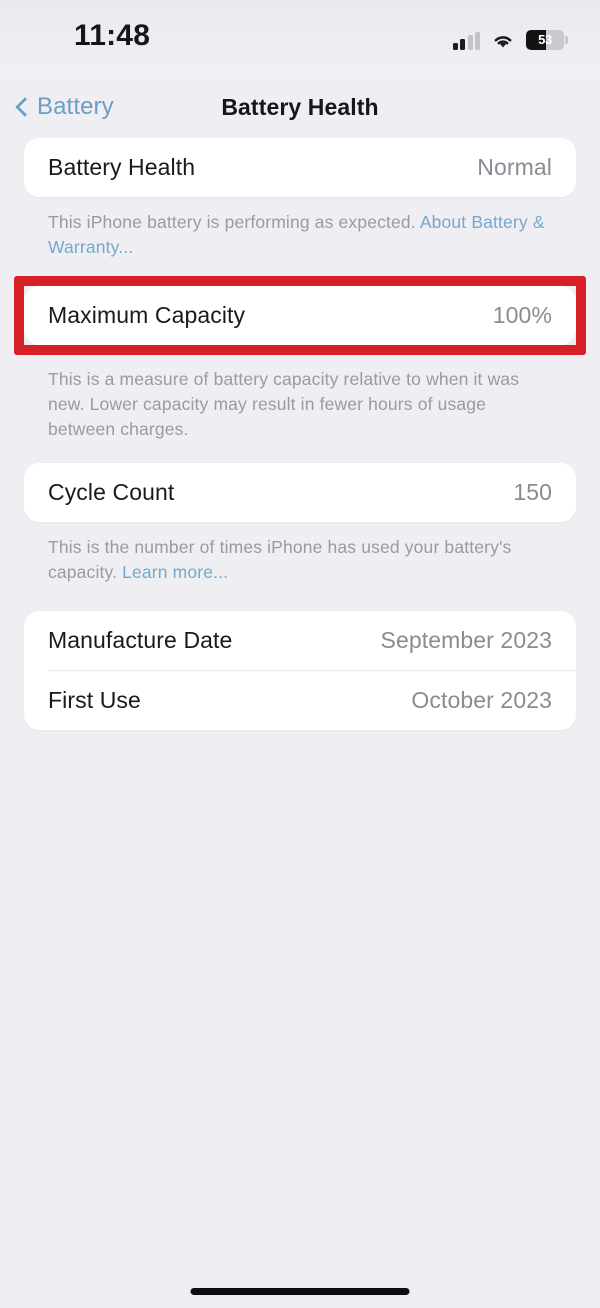  I want to click on row-cycle-count: Cycle Count 150, so click(300, 492).